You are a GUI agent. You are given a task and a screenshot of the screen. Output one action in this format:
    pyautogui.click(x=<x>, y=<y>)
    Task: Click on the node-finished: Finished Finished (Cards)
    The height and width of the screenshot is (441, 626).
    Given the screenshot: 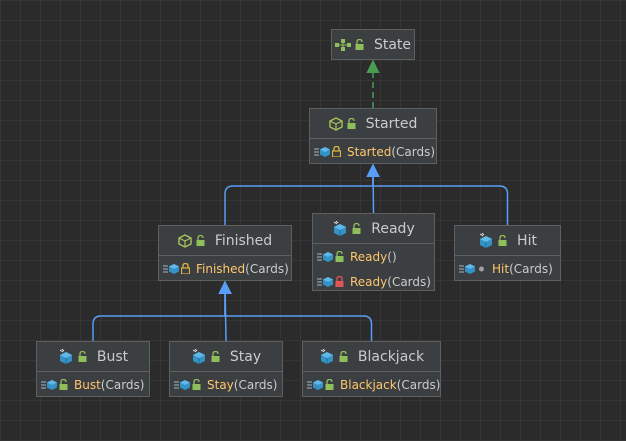 What is the action you would take?
    pyautogui.click(x=225, y=253)
    